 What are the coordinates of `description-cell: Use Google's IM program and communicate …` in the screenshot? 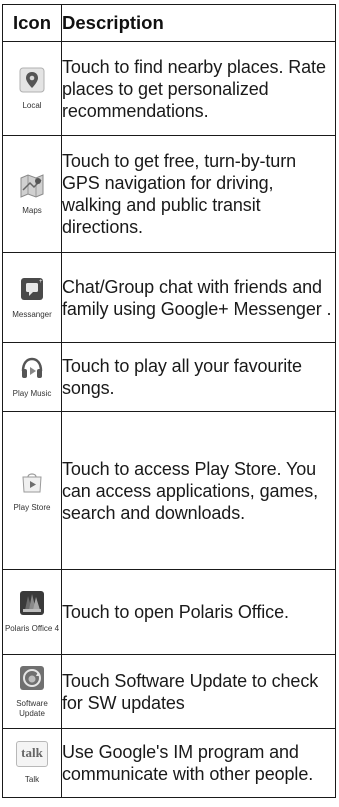 It's located at (198, 763).